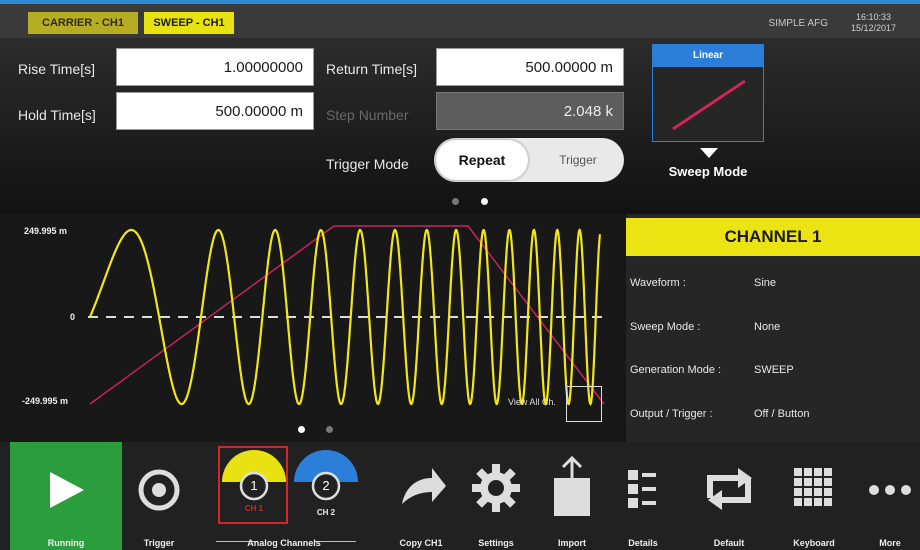 The width and height of the screenshot is (920, 550). Describe the element at coordinates (578, 160) in the screenshot. I see `trigger-mode-trigger: Trigger` at that location.